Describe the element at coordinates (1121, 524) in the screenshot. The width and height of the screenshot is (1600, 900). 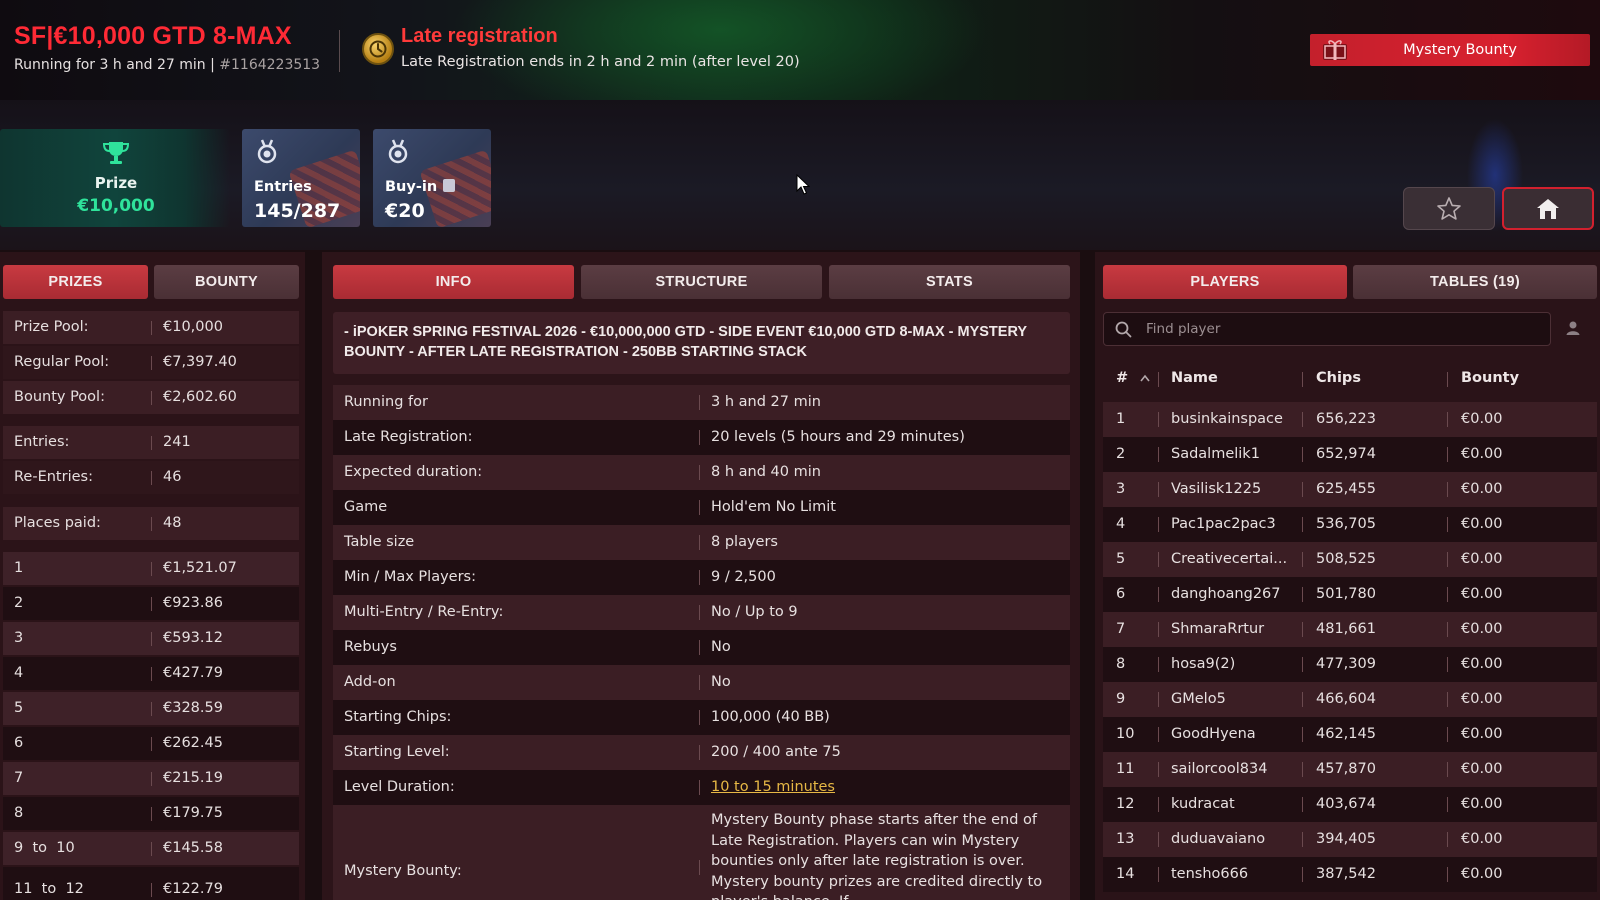
I see `player-rank: 4` at that location.